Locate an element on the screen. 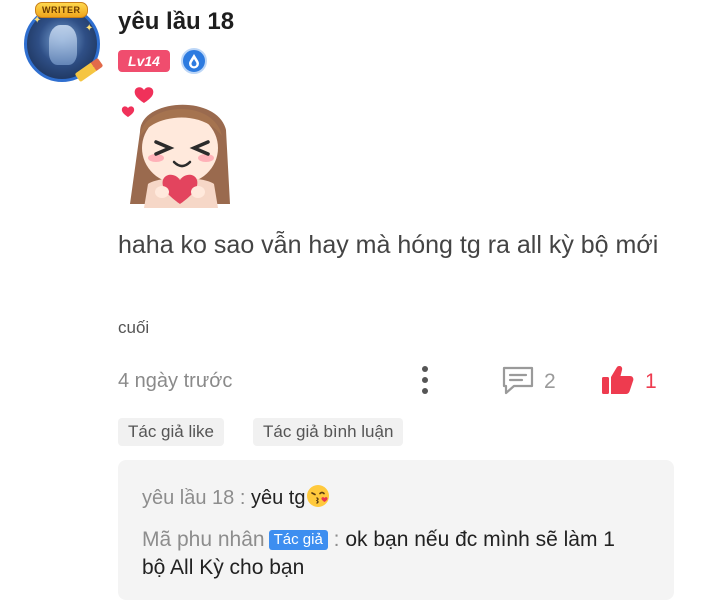  reply-item: yêu lầu 18 : yêu tg is located at coordinates (236, 497).